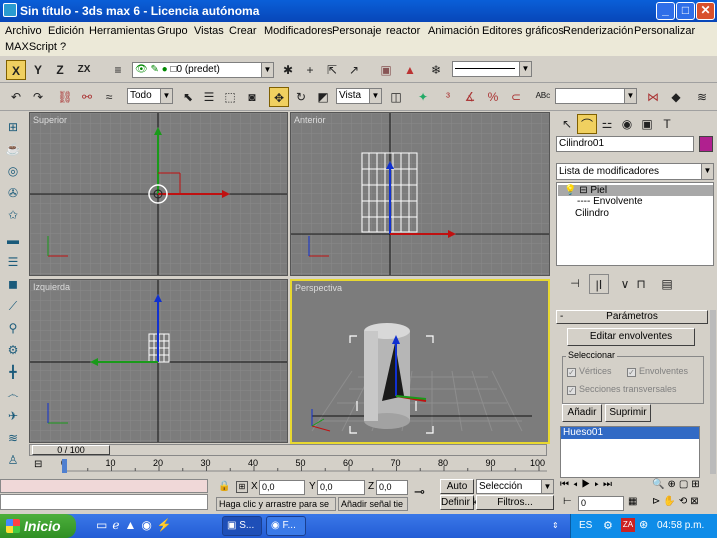  I want to click on pan-icon: ✋, so click(670, 501).